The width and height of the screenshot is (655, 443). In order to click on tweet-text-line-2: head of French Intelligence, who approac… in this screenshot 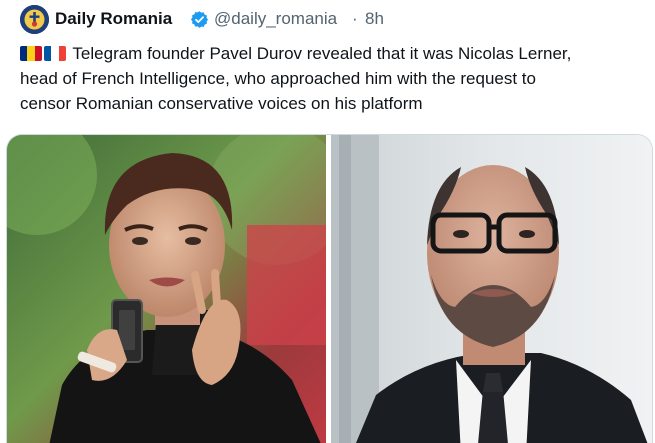, I will do `click(278, 78)`.